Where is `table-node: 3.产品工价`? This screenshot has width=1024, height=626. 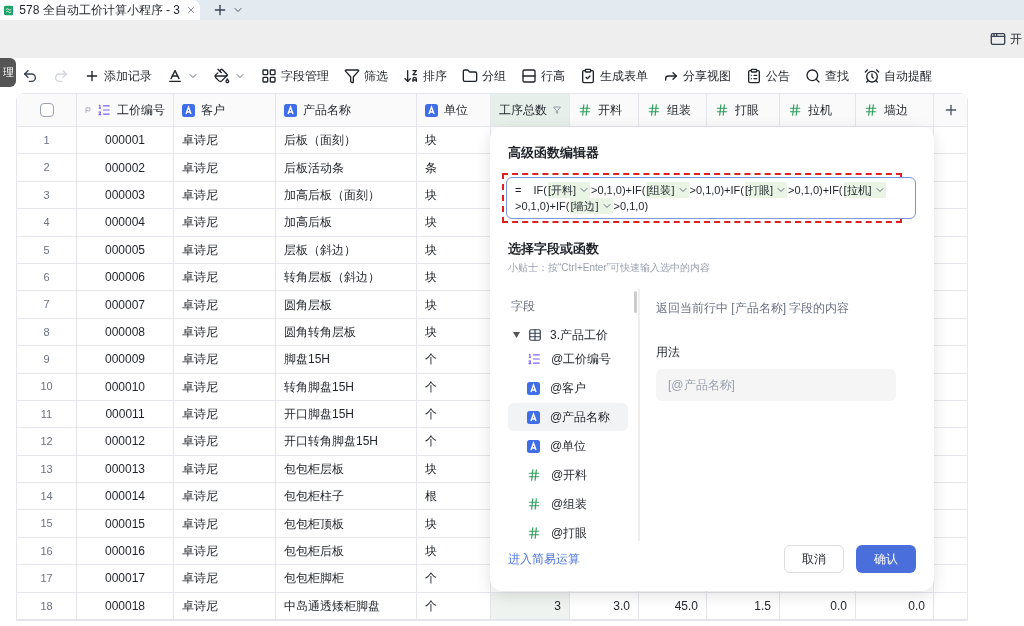 table-node: 3.产品工价 is located at coordinates (575, 335).